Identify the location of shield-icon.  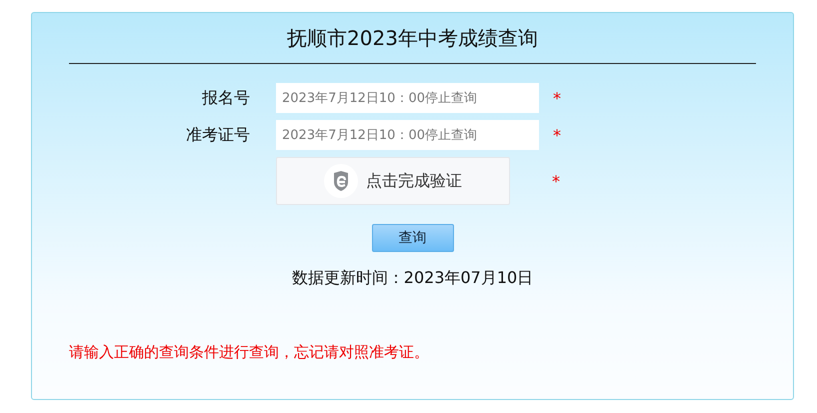
(341, 181).